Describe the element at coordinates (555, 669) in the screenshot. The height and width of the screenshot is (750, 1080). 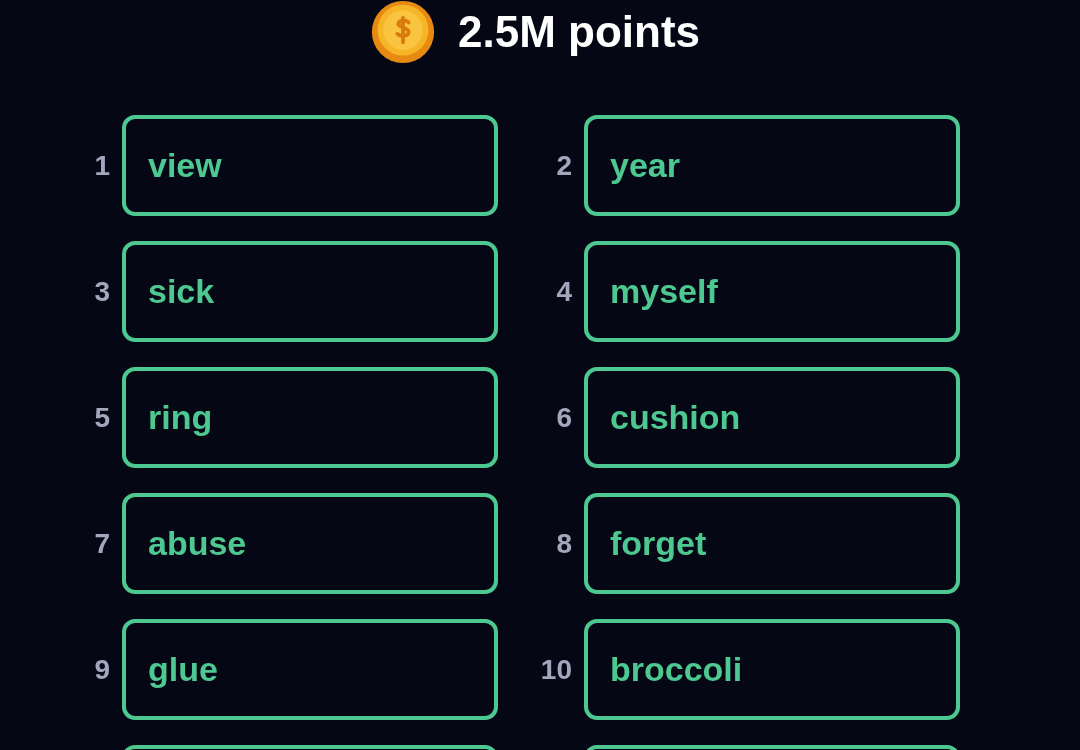
I see `word-number: 10` at that location.